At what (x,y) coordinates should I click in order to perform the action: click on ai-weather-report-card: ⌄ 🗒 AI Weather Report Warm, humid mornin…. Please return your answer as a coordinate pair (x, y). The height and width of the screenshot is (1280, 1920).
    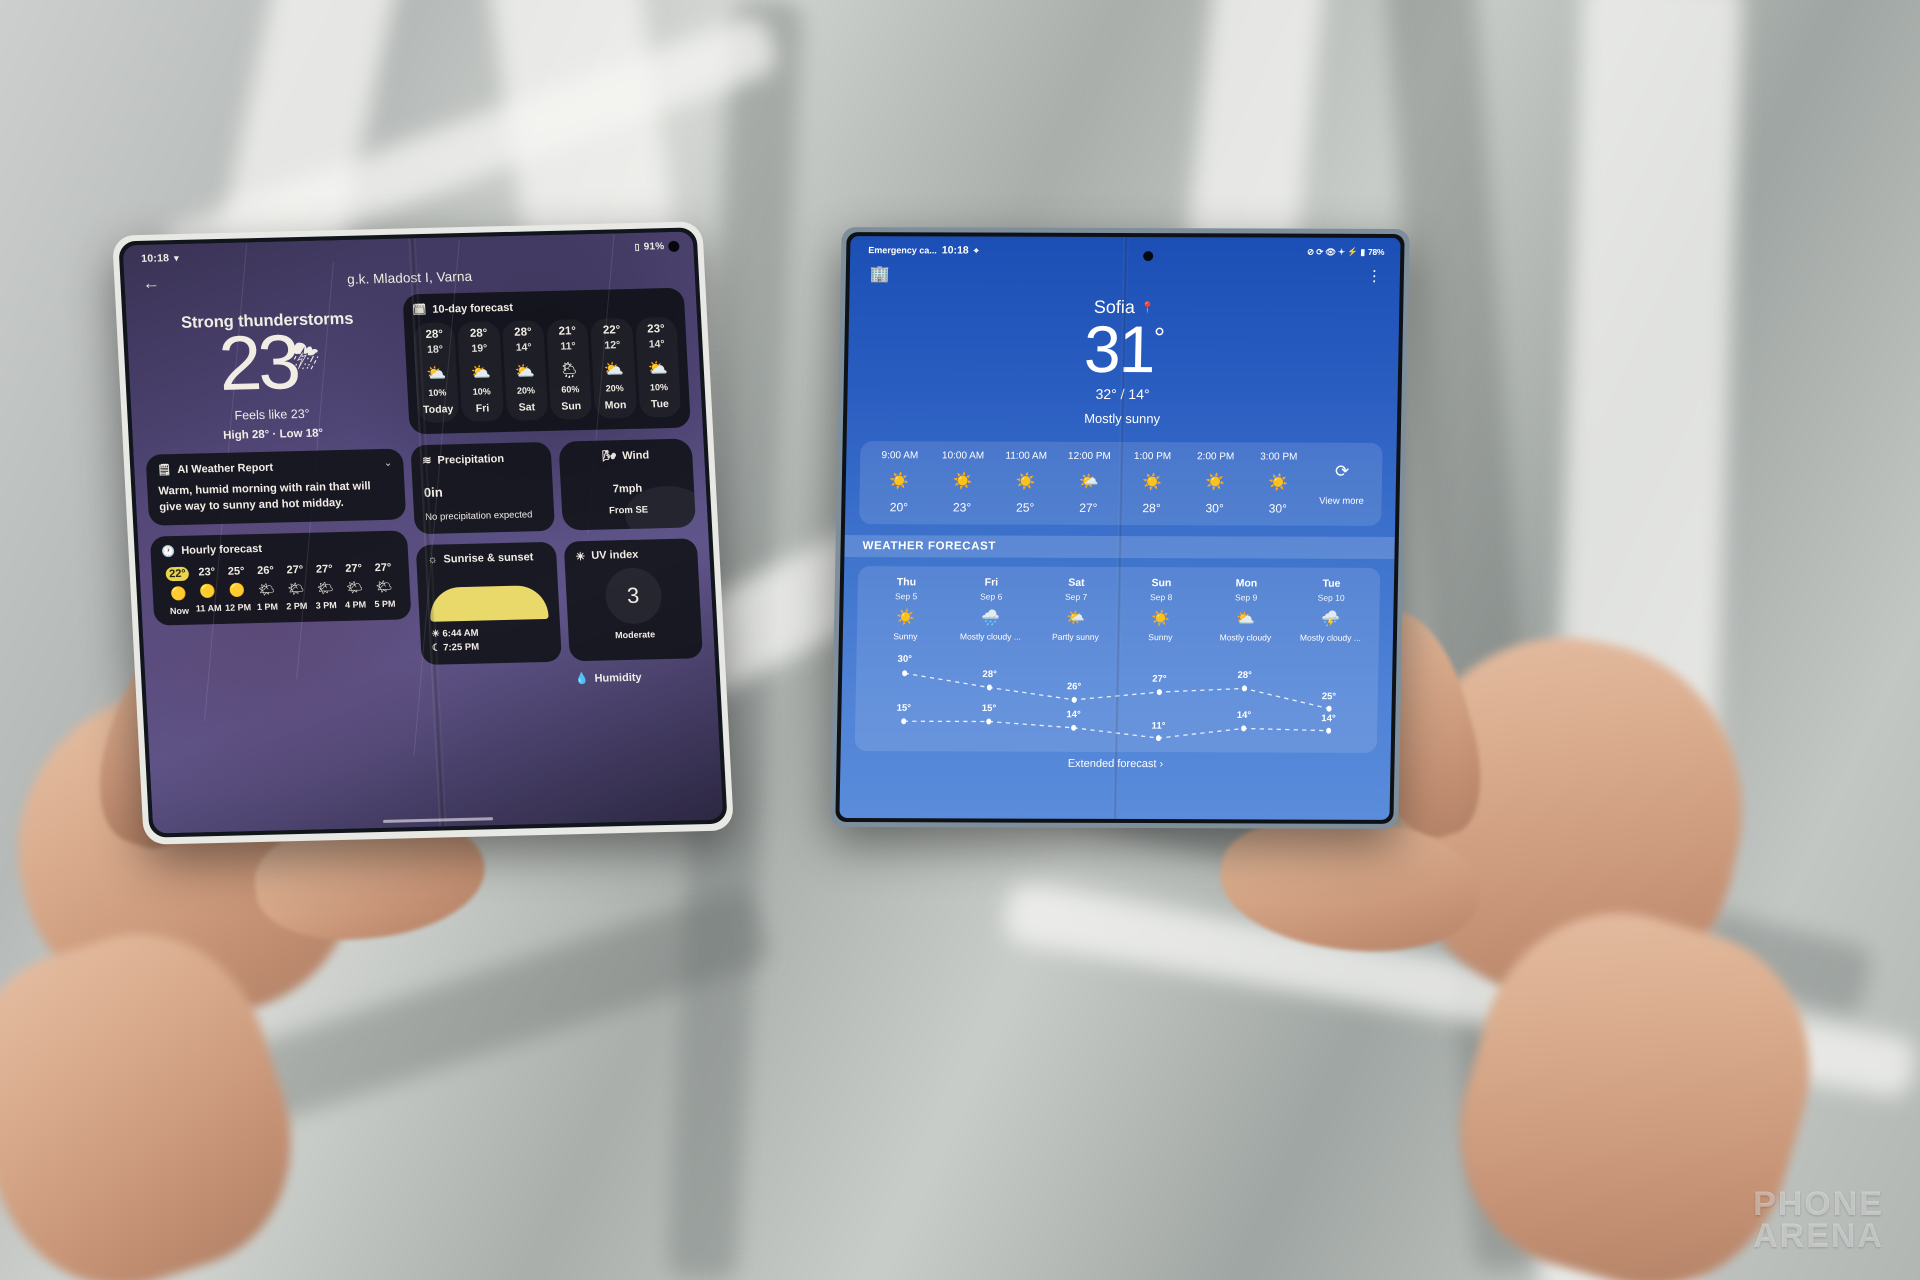
    Looking at the image, I should click on (276, 487).